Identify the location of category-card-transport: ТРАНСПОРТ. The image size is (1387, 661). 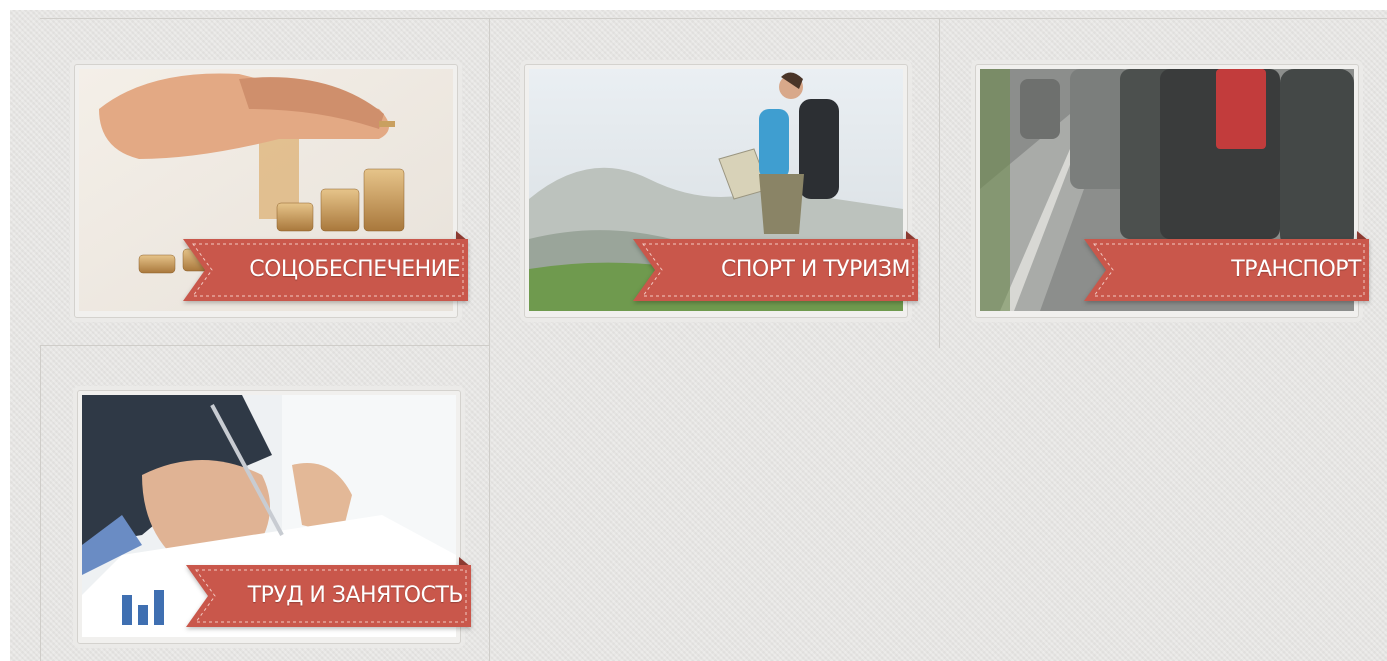
(1172, 191).